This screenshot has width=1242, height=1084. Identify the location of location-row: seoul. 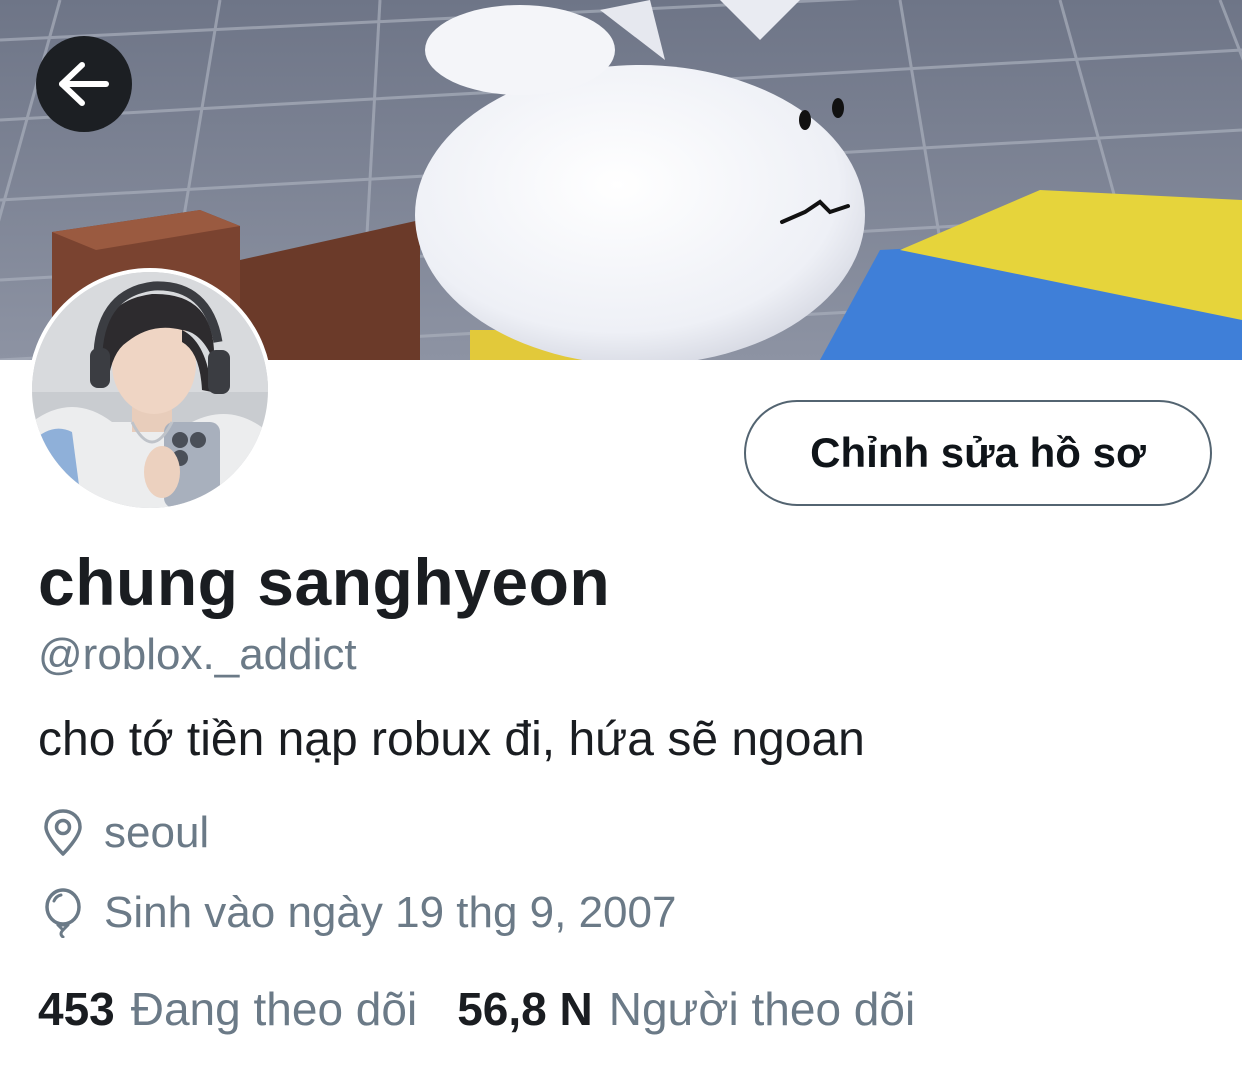
(124, 833).